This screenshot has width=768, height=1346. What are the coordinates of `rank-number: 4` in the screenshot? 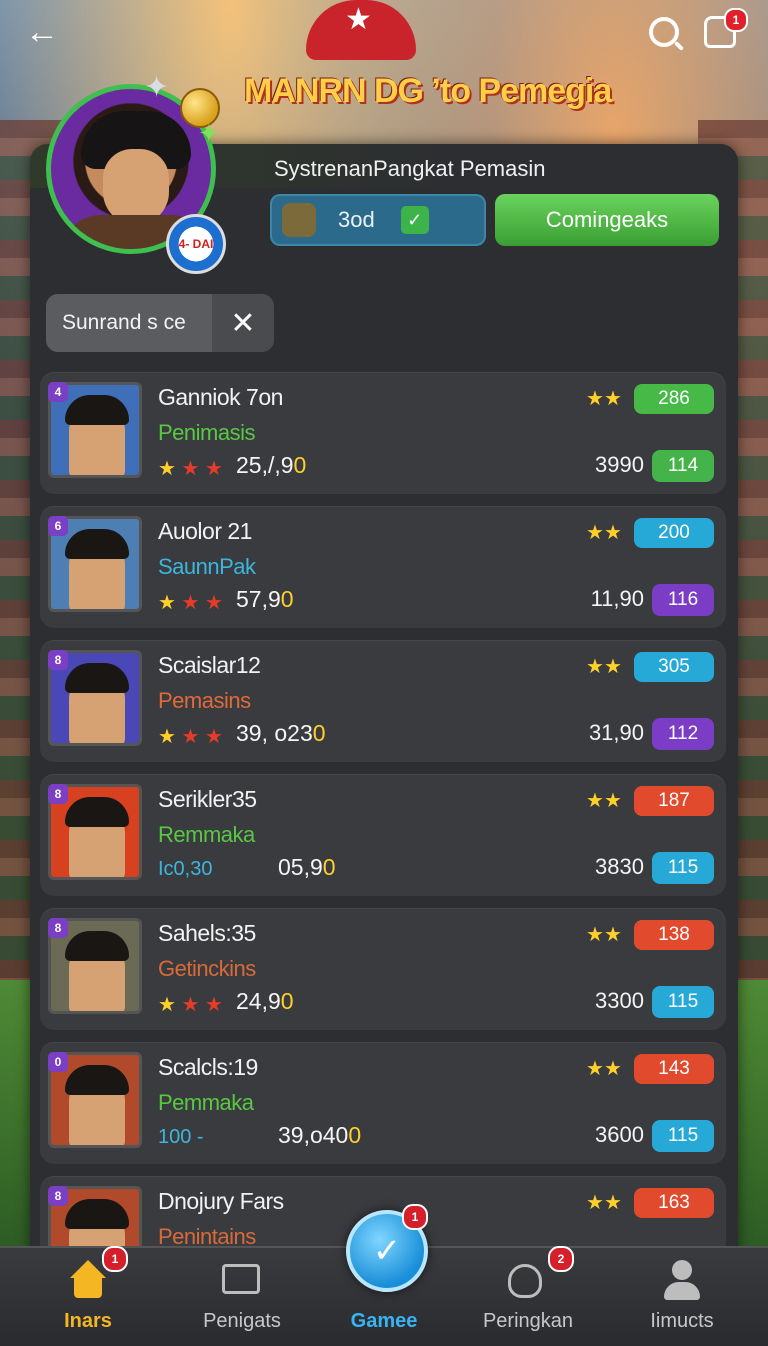 It's located at (58, 392).